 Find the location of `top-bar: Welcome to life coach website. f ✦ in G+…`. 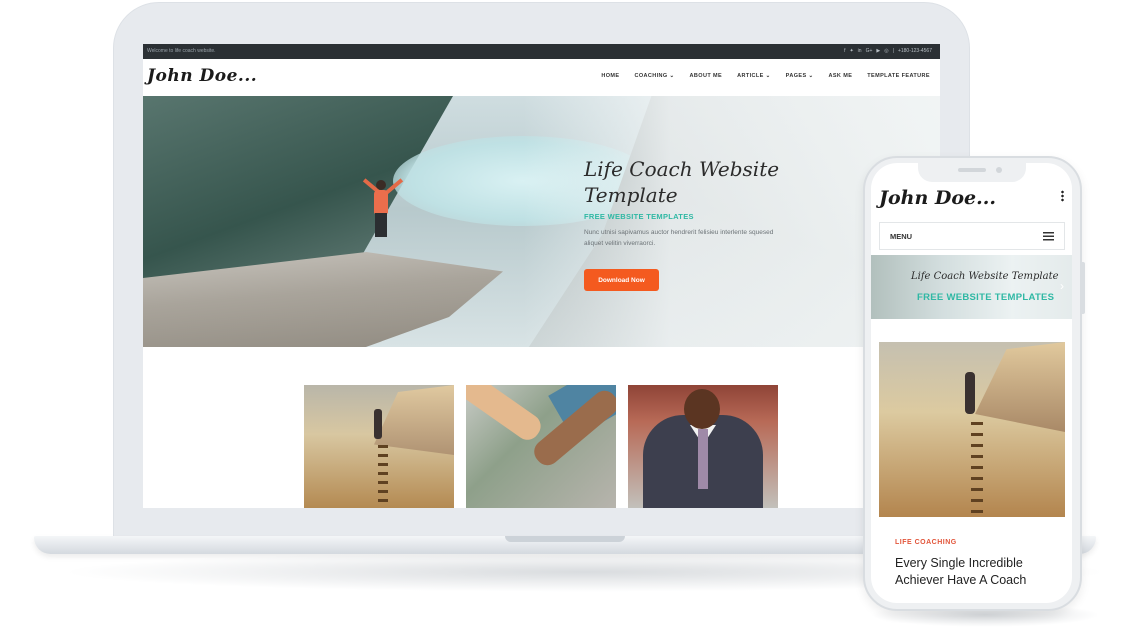

top-bar: Welcome to life coach website. f ✦ in G+… is located at coordinates (541, 51).